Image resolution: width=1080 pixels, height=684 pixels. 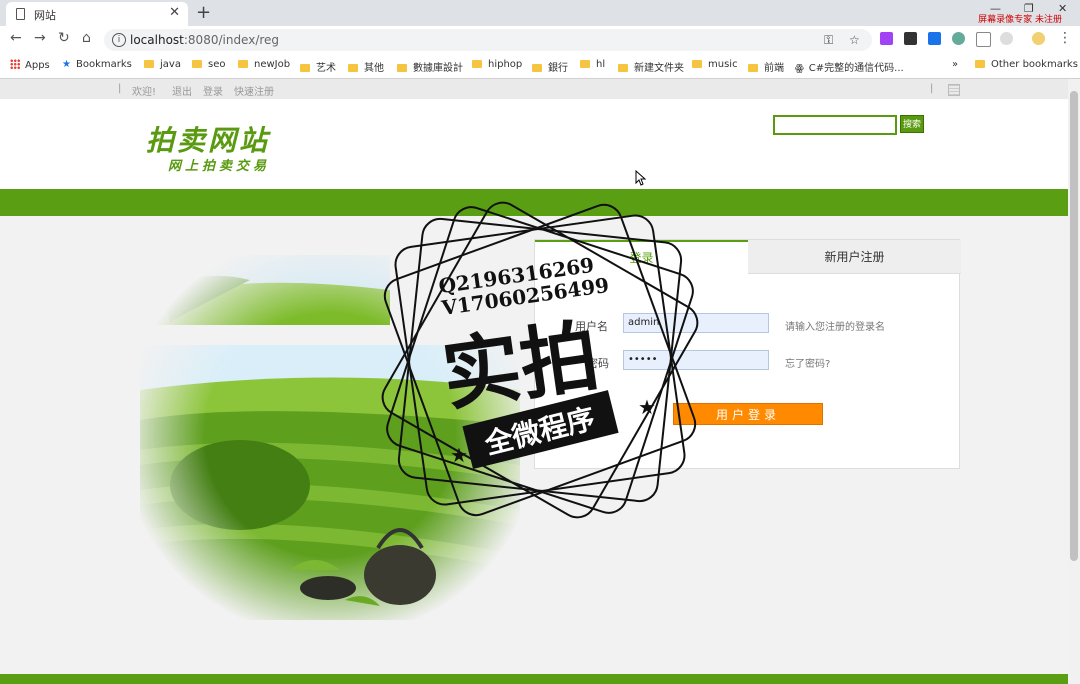 What do you see at coordinates (799, 68) in the screenshot?
I see `link-icon: ꙮ` at bounding box center [799, 68].